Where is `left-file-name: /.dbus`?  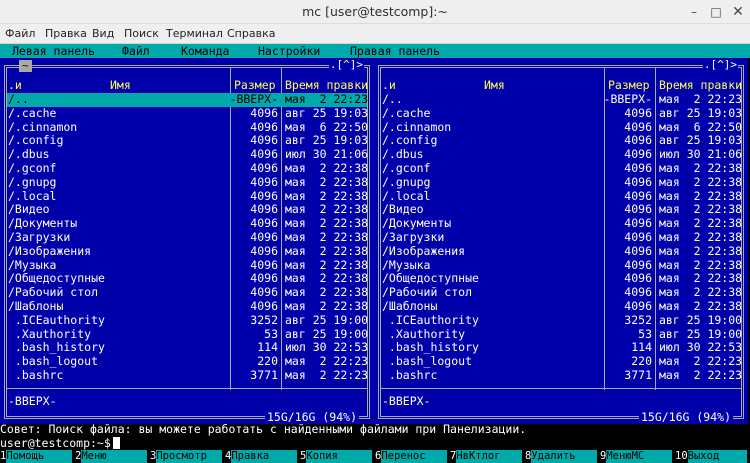 left-file-name: /.dbus is located at coordinates (29, 154).